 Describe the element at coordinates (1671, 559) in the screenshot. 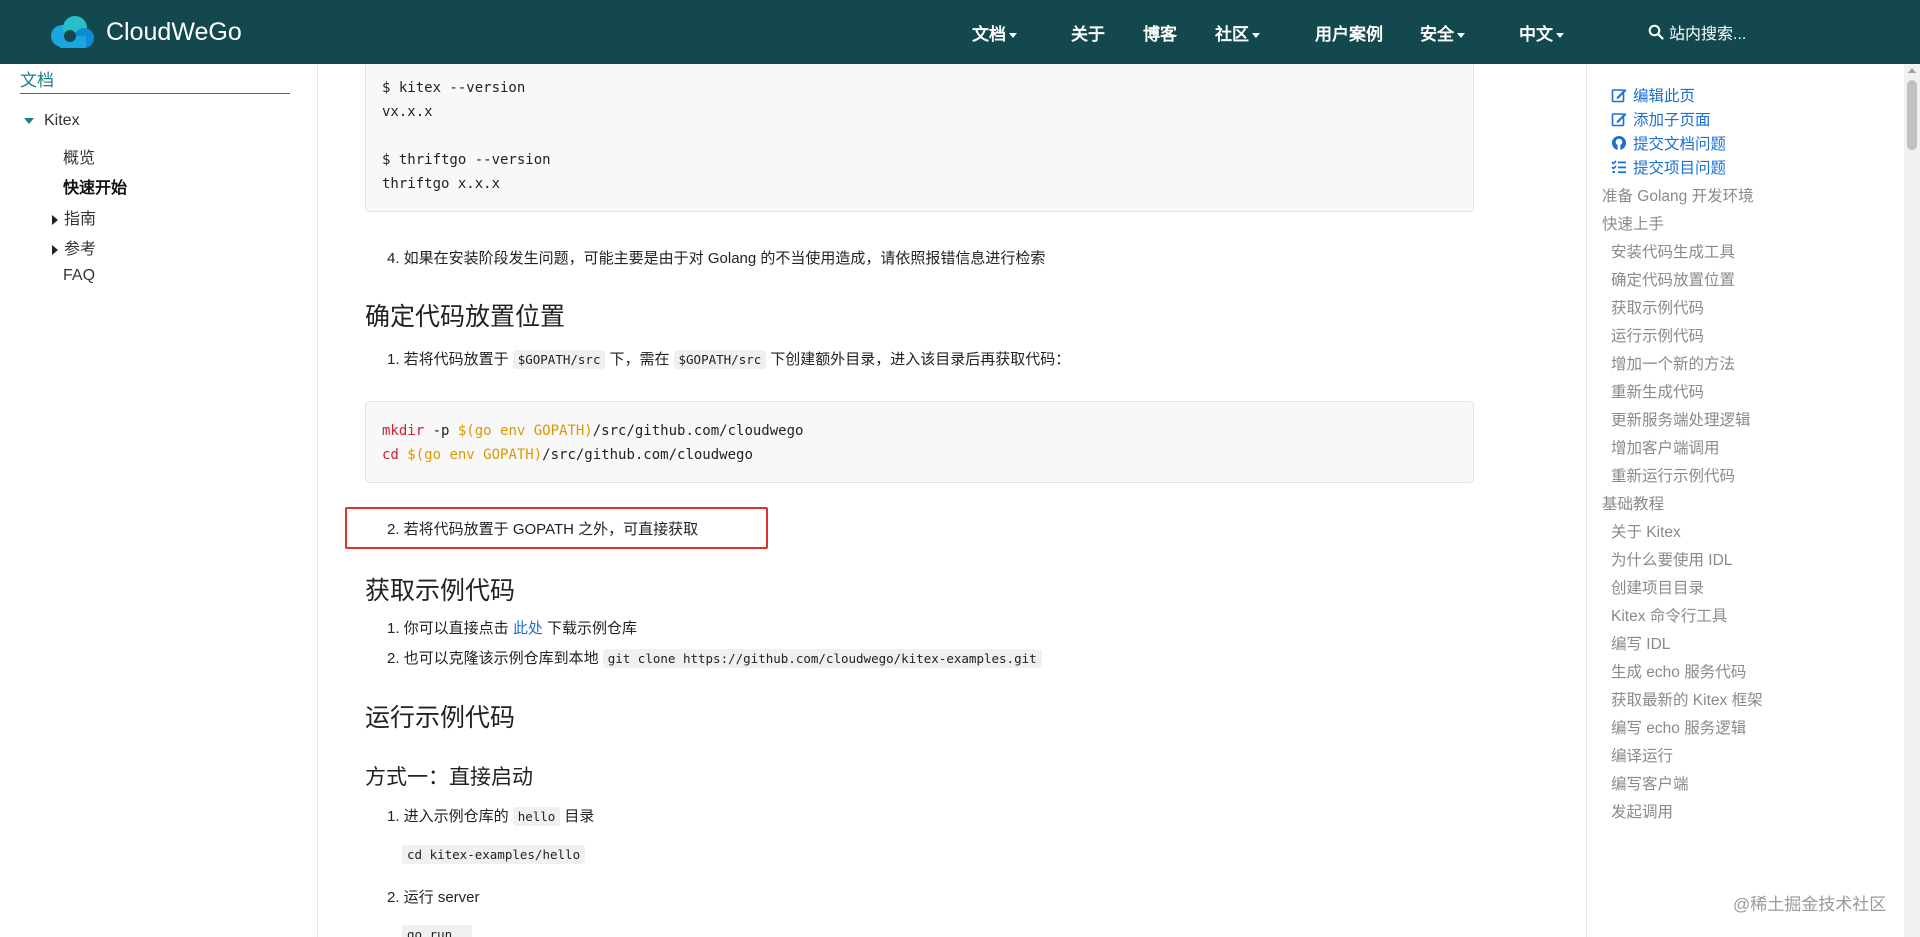

I see `toc-item: 为什么要使用 IDL` at that location.